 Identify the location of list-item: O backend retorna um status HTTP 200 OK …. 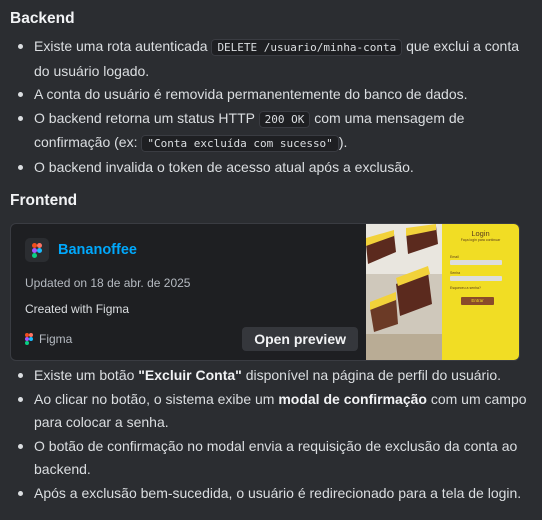
(271, 131).